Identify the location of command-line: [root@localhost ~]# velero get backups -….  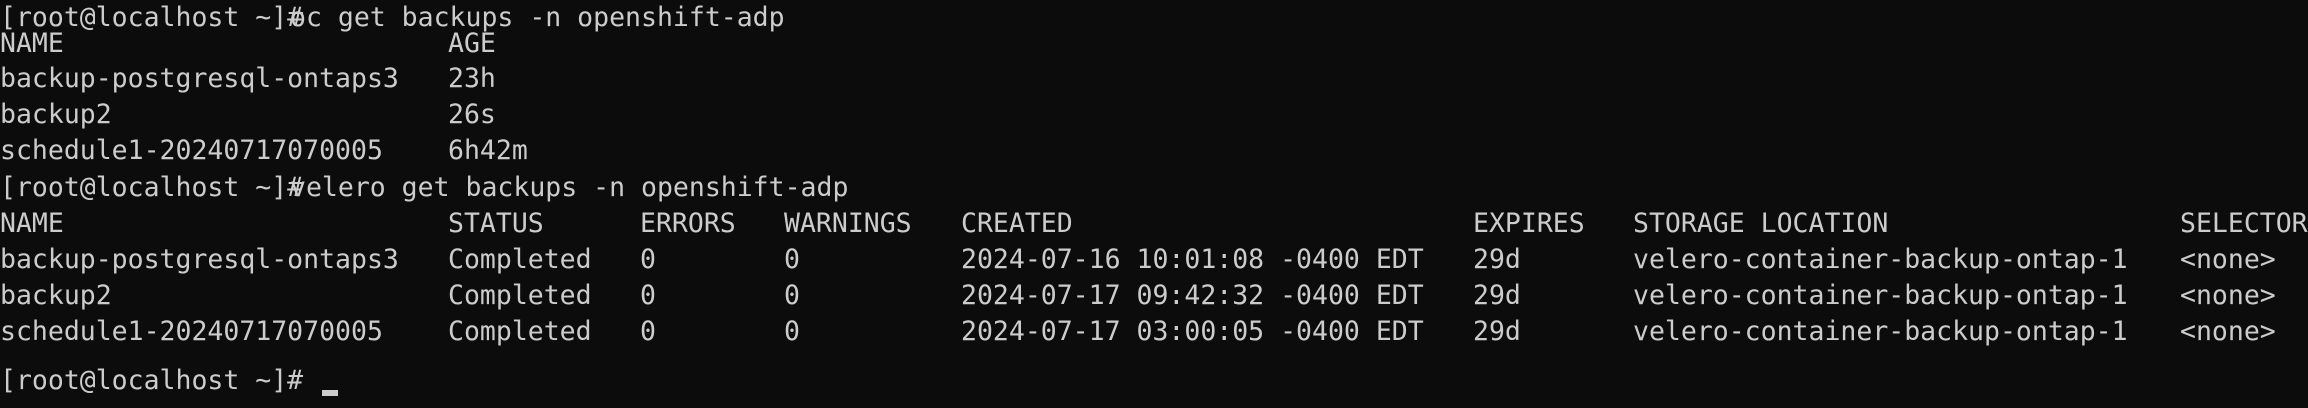
(424, 188).